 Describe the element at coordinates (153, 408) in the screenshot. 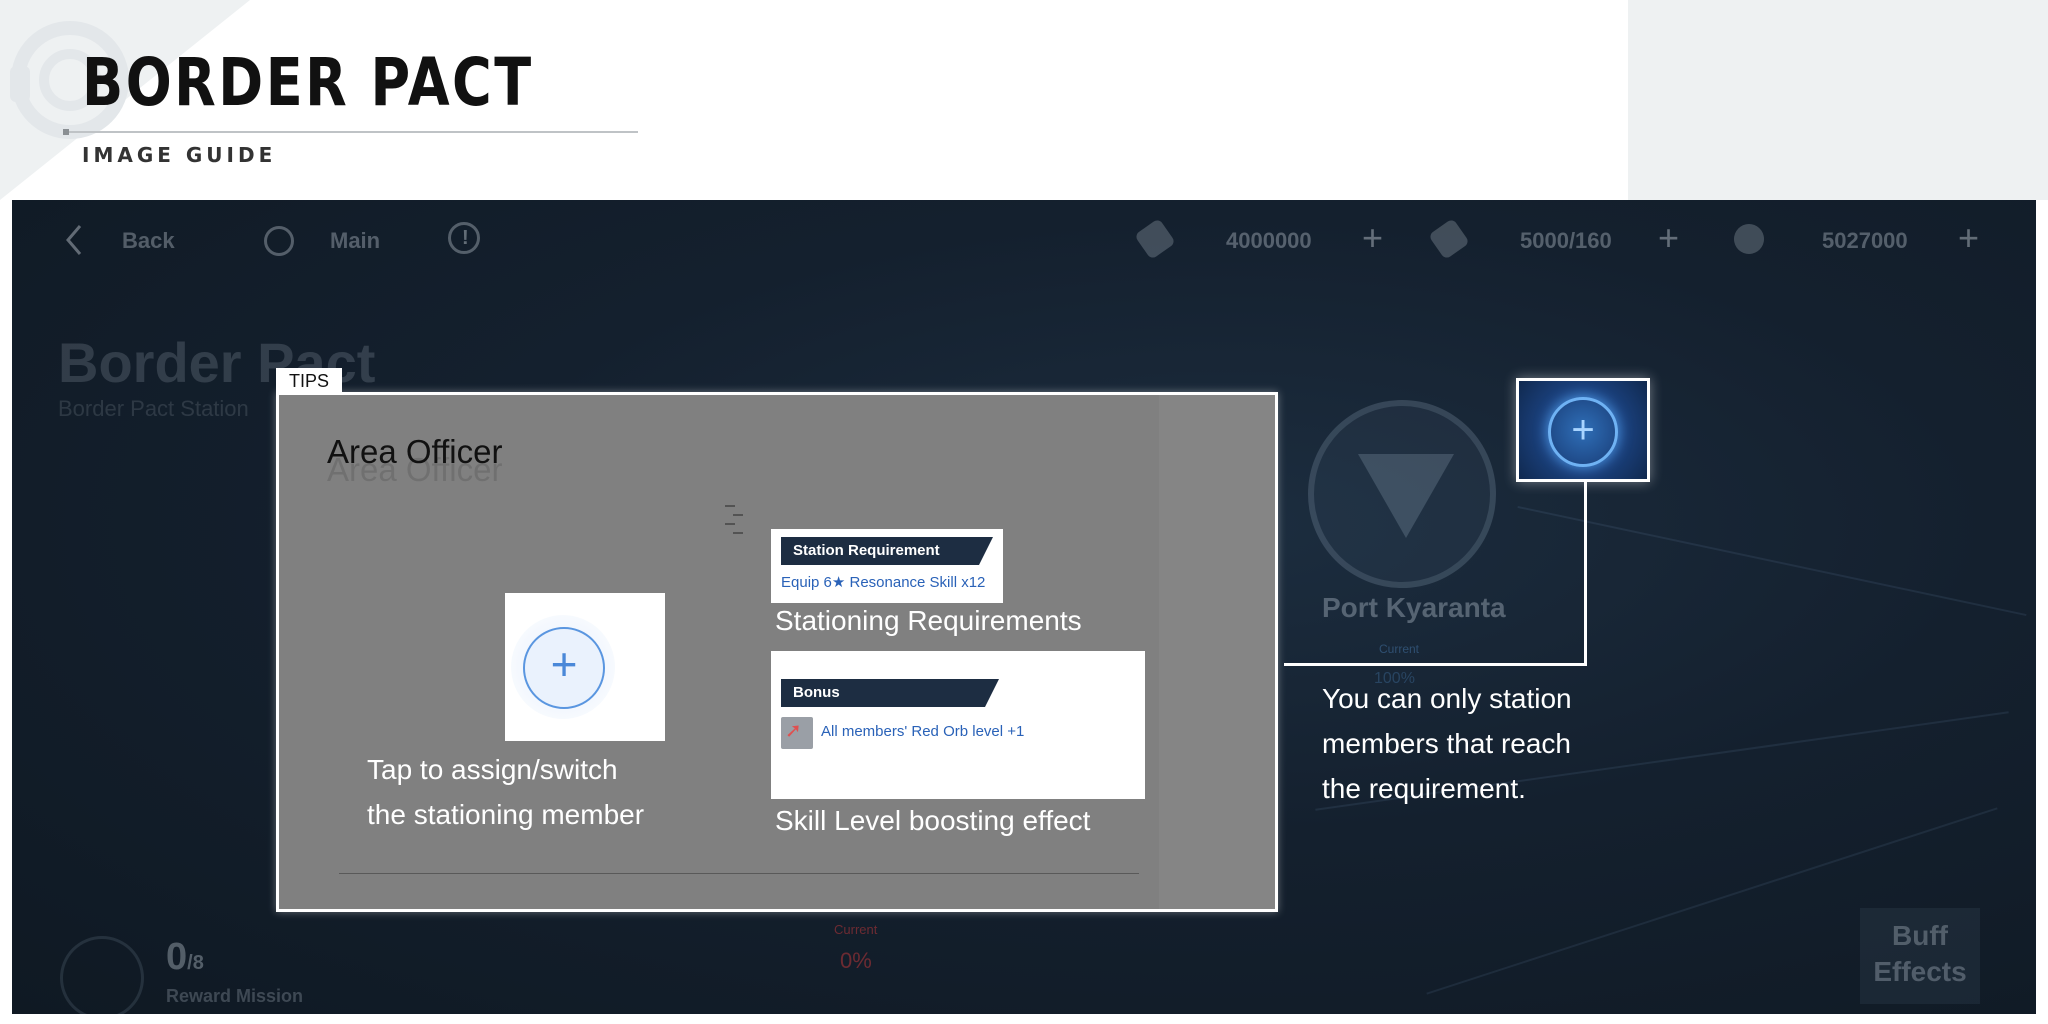

I see `page-subtitle: Border Pact Station` at that location.